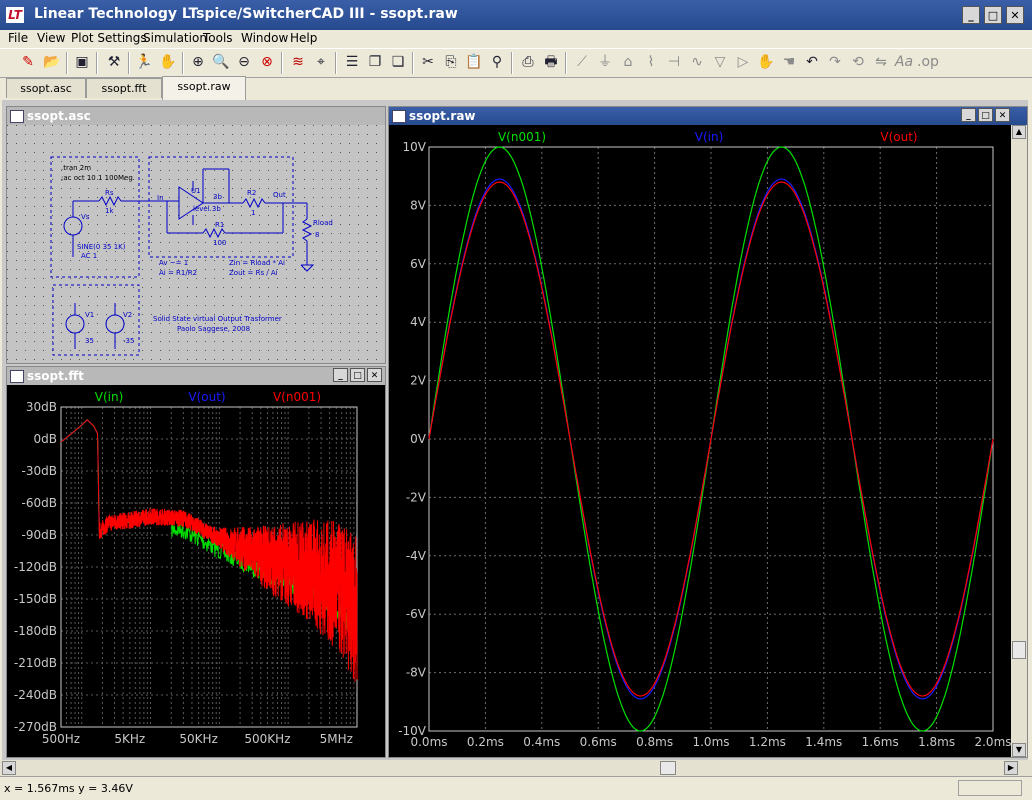  Describe the element at coordinates (743, 62) in the screenshot. I see `component-icon: ▷` at that location.